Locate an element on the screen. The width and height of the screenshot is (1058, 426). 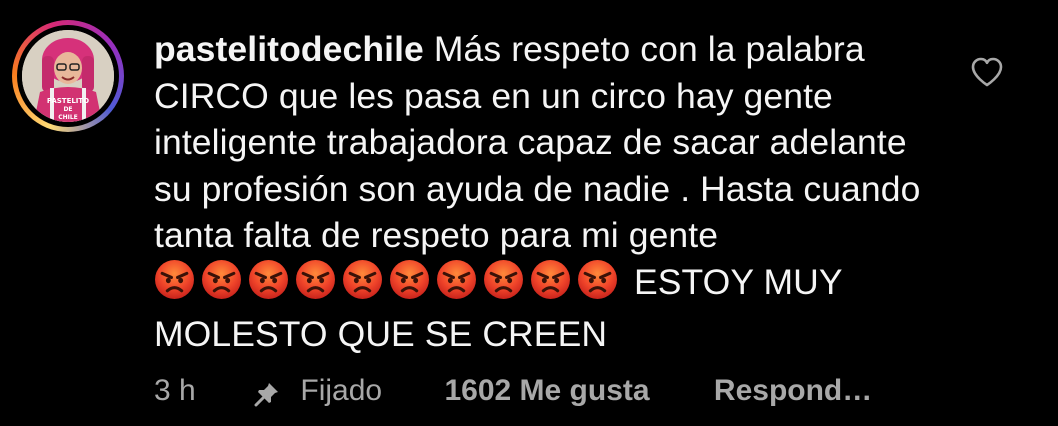
svg-text: DE is located at coordinates (67, 109).